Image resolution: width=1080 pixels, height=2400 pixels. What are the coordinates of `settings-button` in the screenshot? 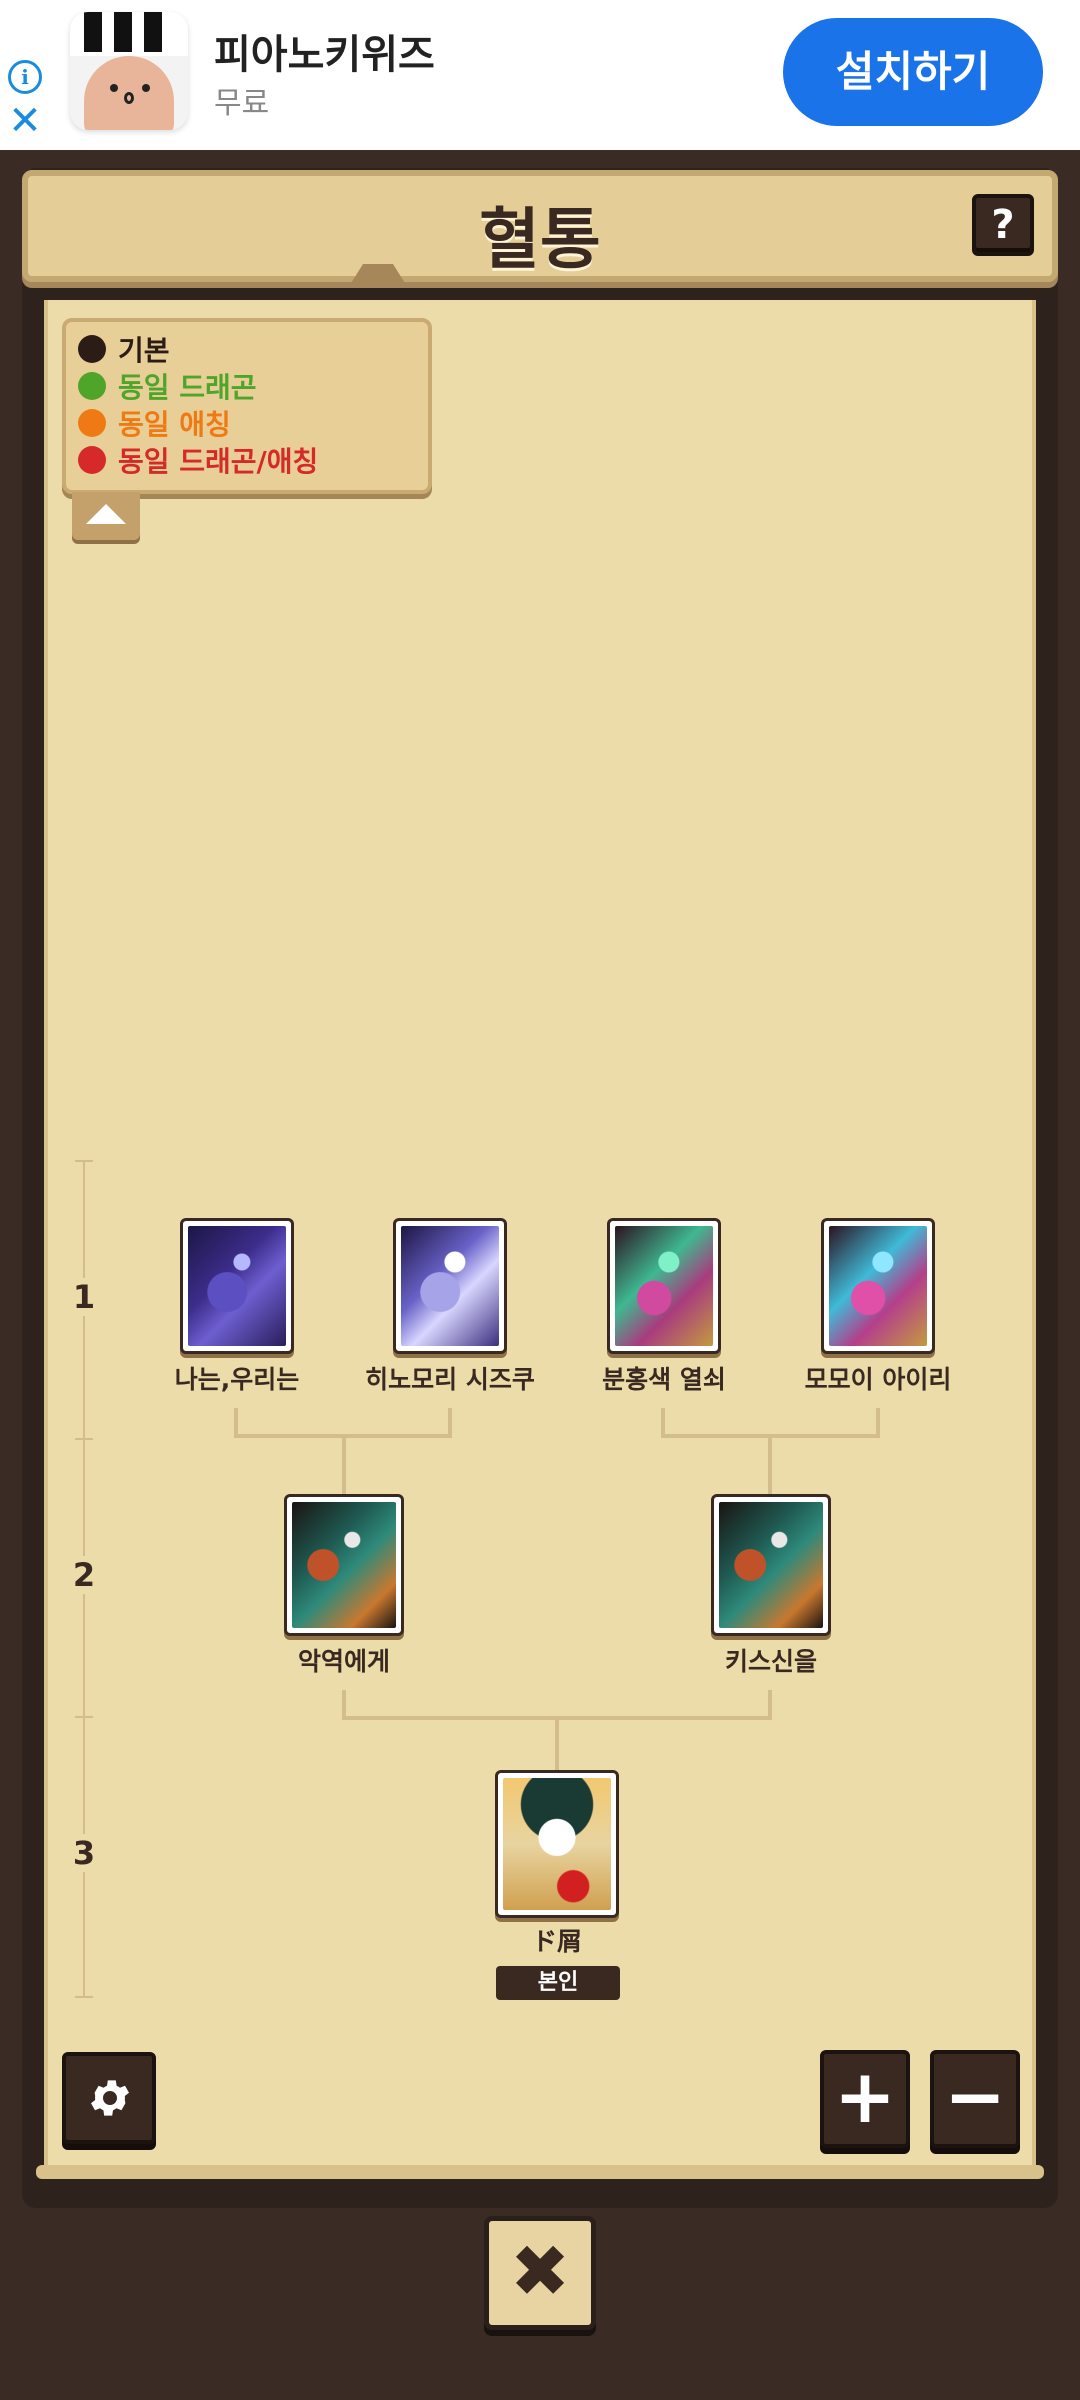 It's located at (109, 2098).